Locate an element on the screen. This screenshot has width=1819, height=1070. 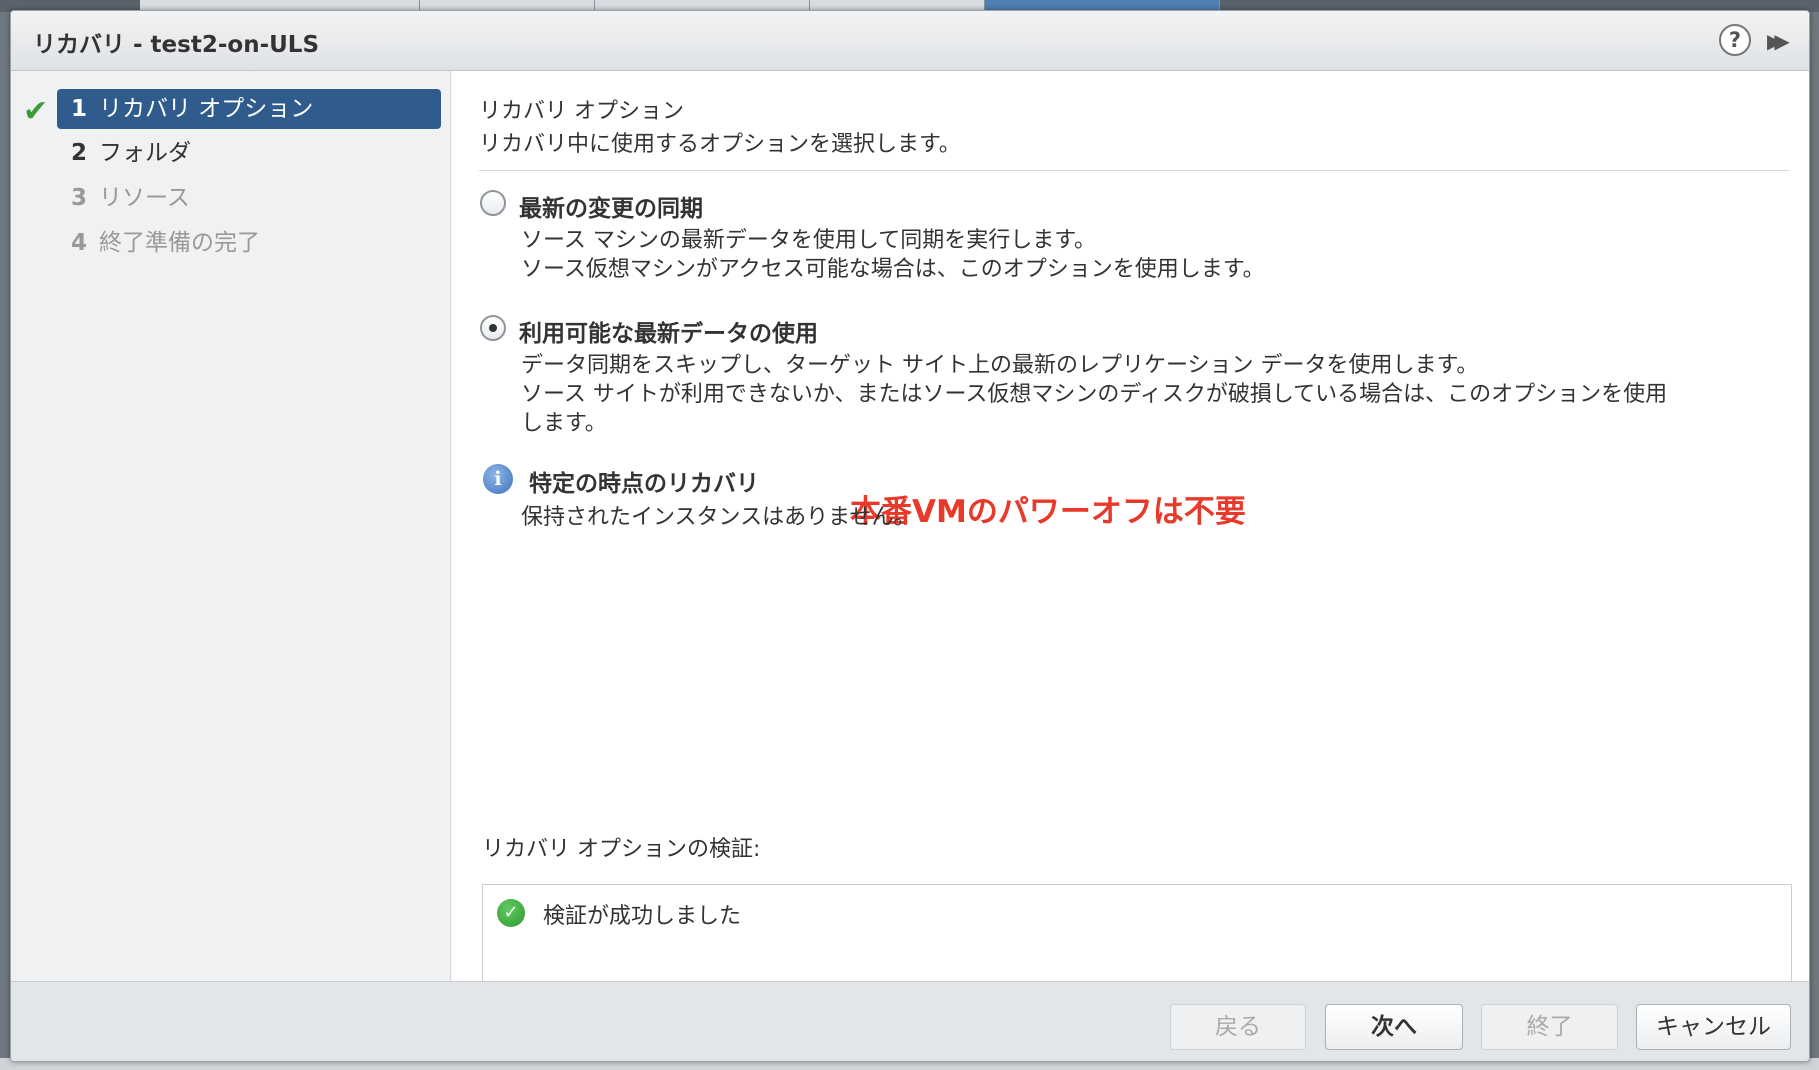
dialog-title: リカバリ - test2-on-ULS is located at coordinates (176, 45).